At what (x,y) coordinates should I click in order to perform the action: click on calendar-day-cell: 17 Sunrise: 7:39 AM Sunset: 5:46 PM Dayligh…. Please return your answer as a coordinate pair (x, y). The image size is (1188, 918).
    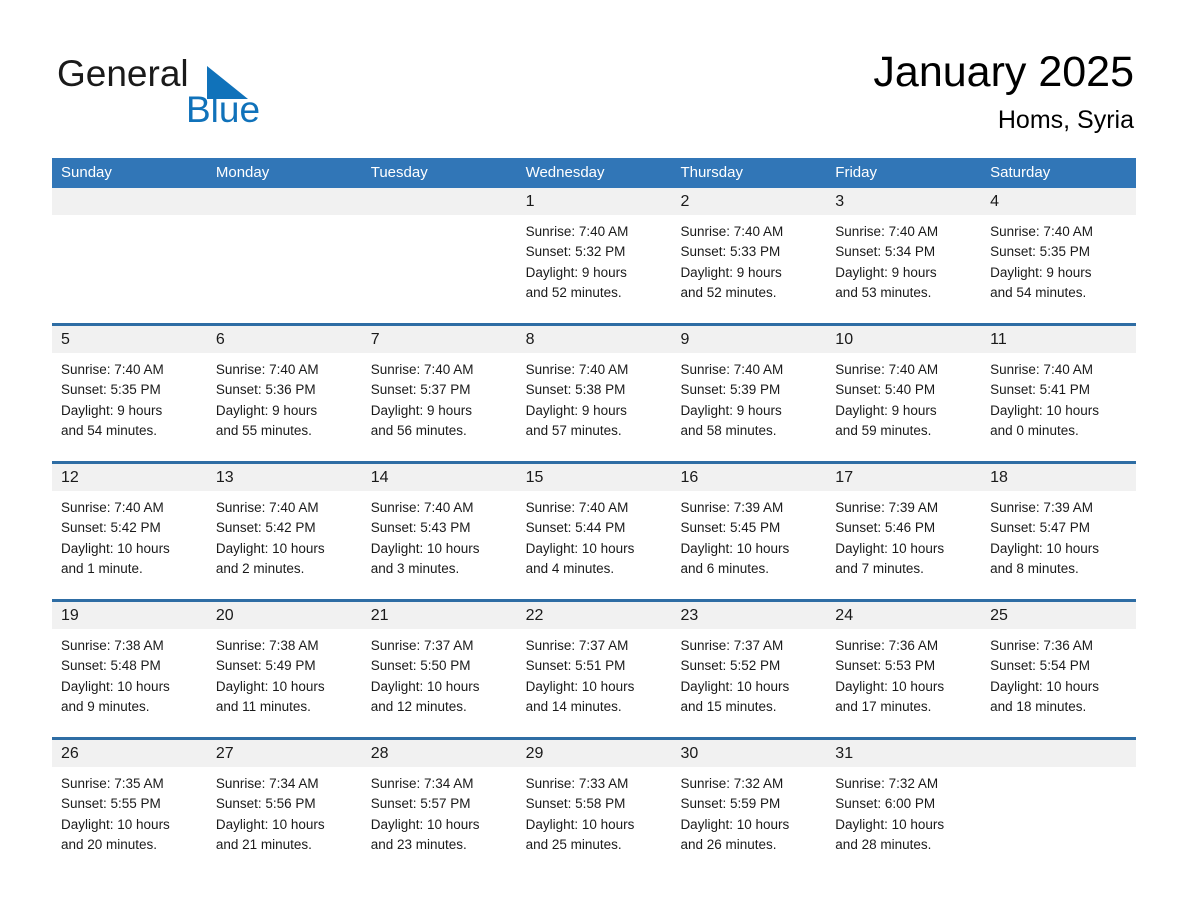
    Looking at the image, I should click on (904, 531).